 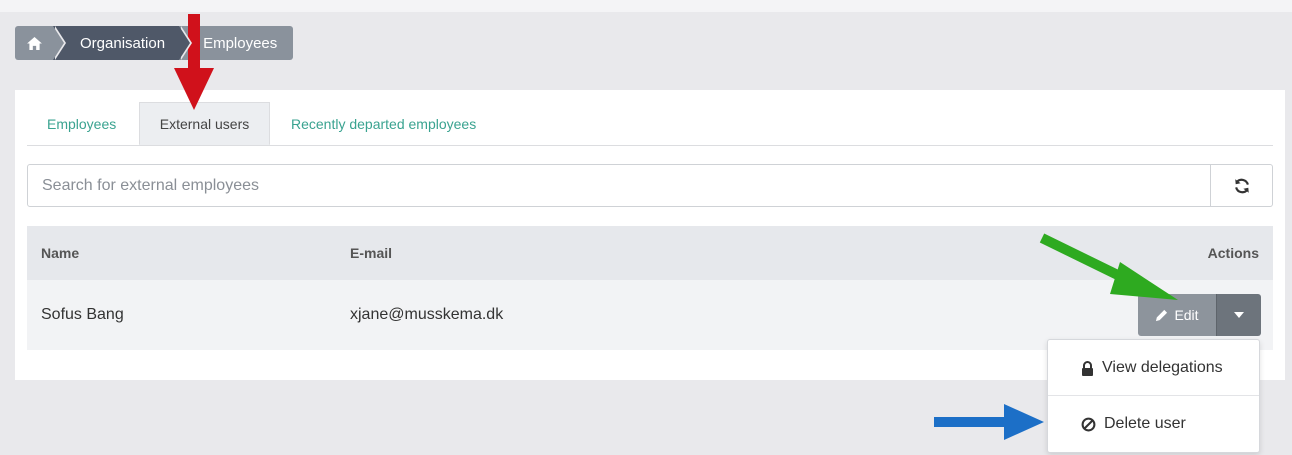 I want to click on caret-down-icon, so click(x=1239, y=315).